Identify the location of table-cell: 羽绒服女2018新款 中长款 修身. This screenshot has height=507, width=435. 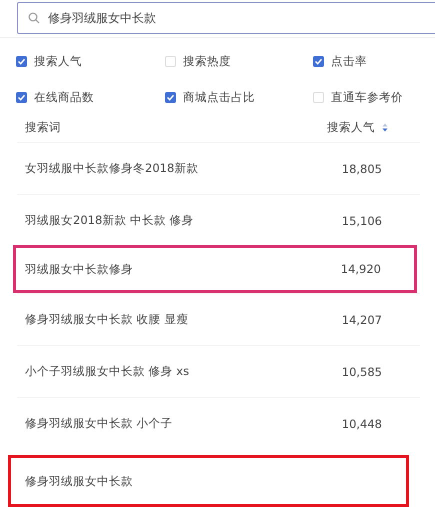
(109, 220).